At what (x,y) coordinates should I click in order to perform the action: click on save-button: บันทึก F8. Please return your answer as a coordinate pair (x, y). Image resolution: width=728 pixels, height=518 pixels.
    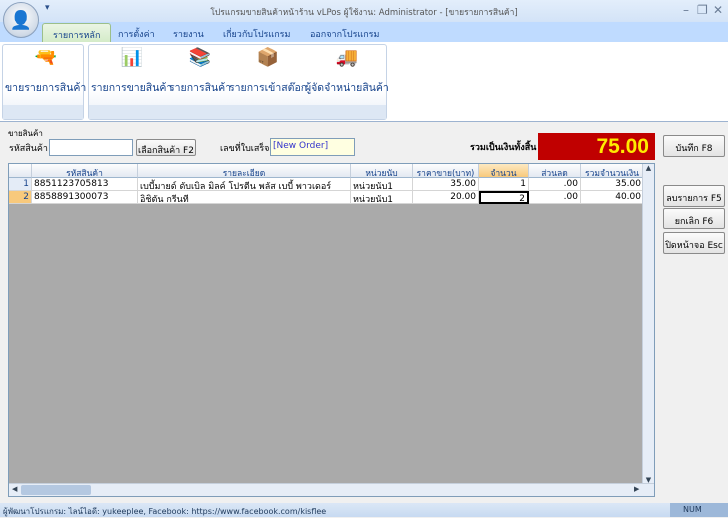
    Looking at the image, I should click on (694, 146).